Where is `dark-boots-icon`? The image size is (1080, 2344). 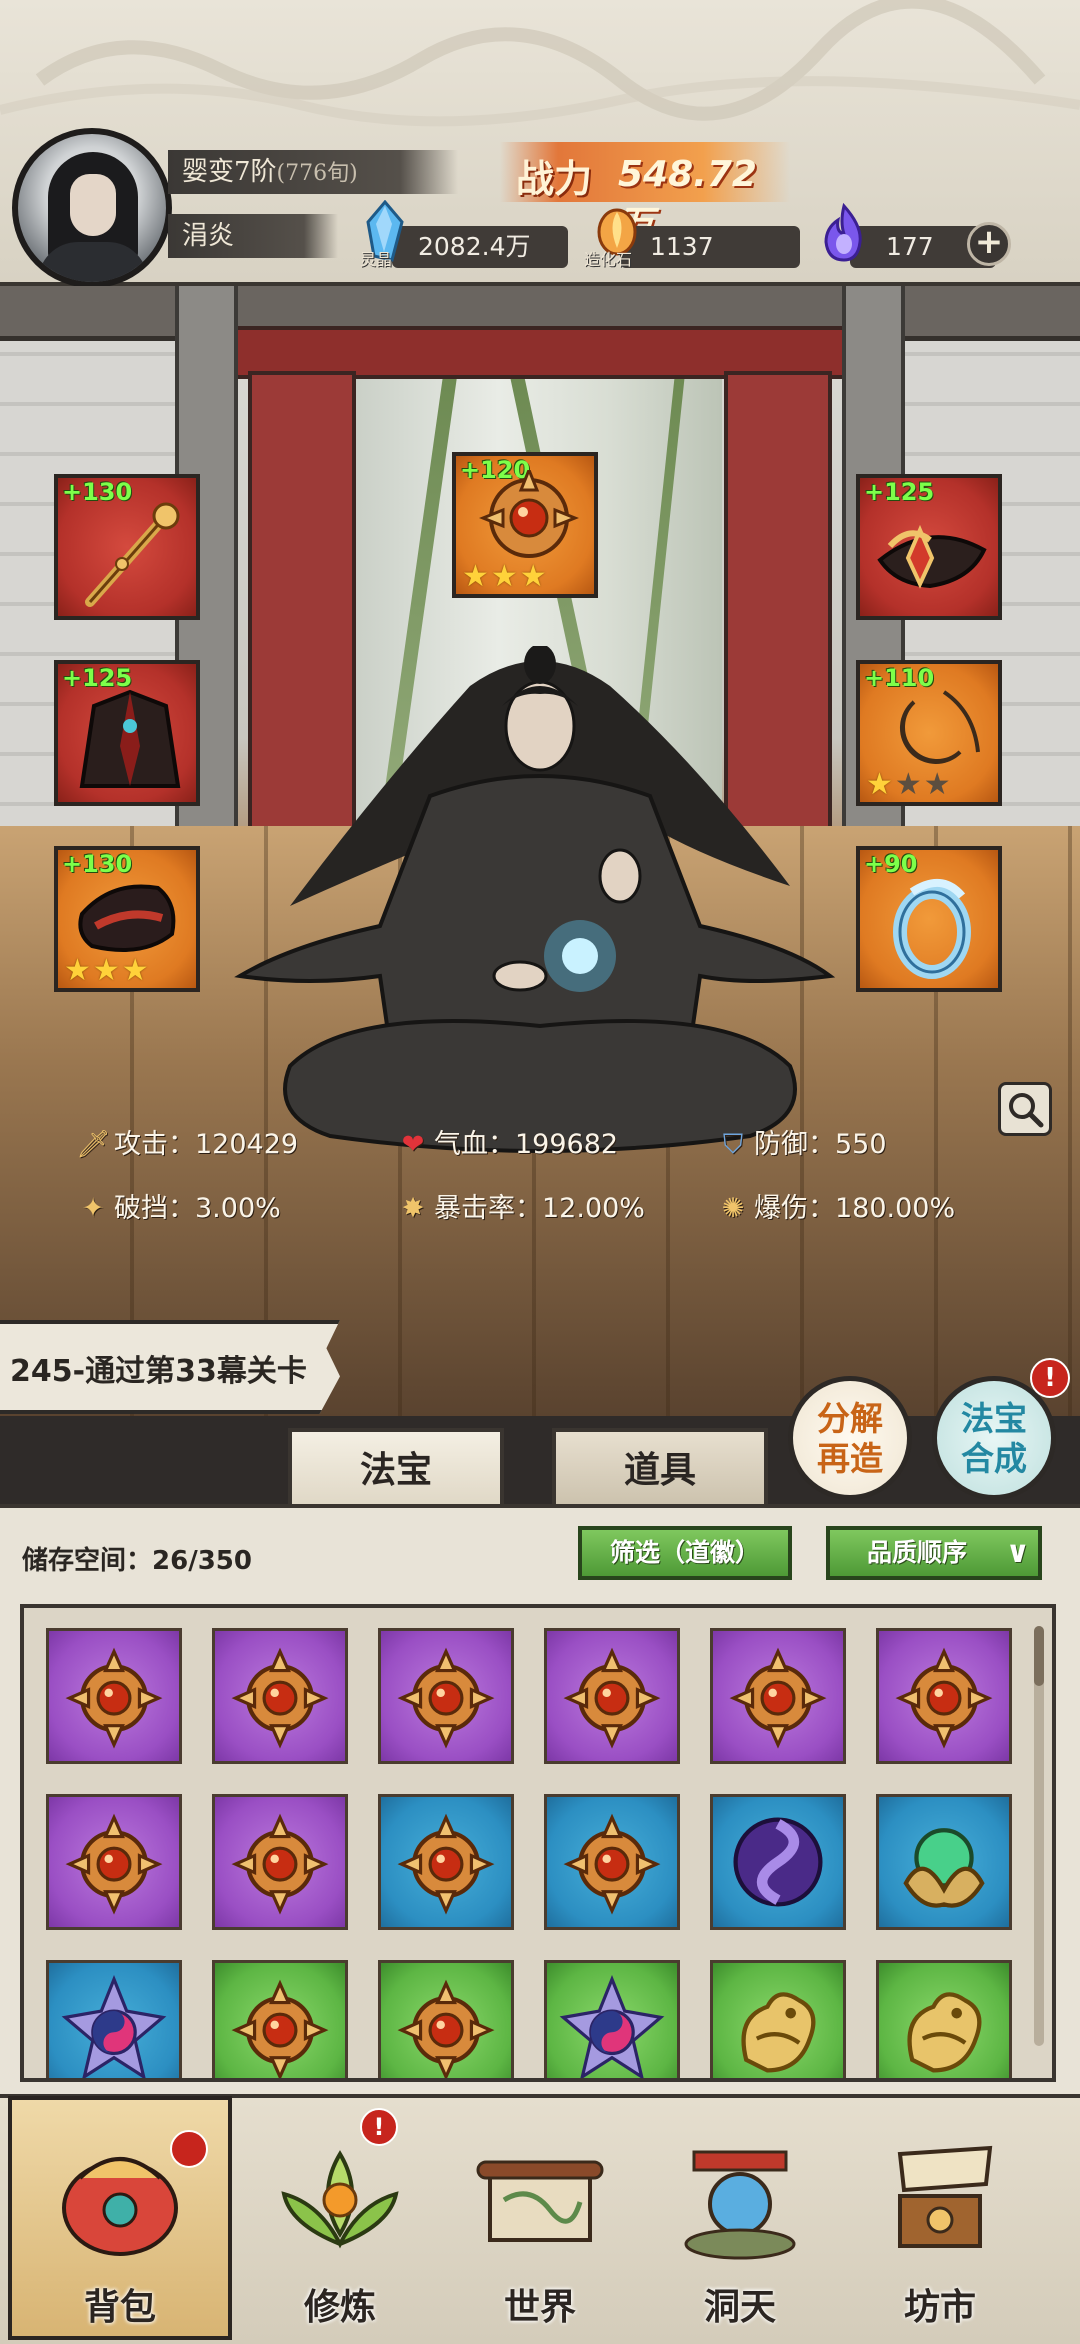
dark-boots-icon is located at coordinates (127, 918).